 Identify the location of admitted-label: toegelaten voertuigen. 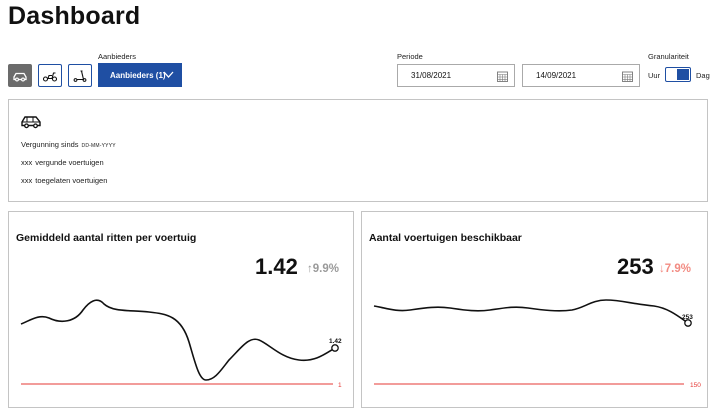
(71, 180).